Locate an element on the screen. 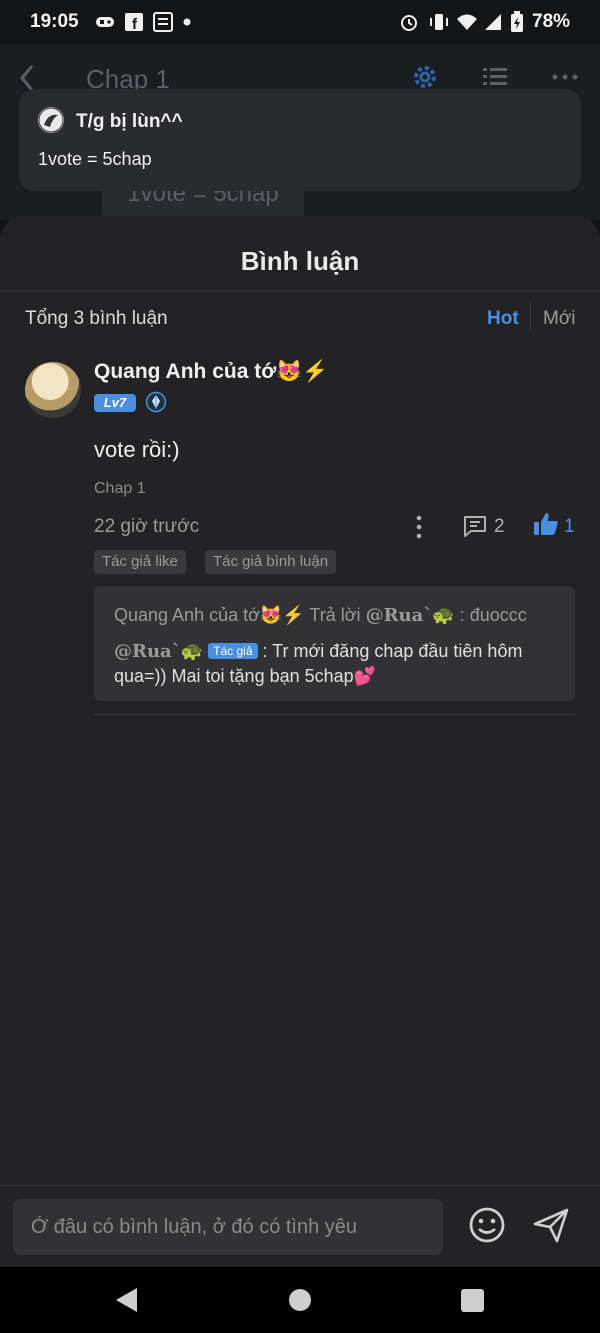 The image size is (600, 1333). sort-hot-tab: Hot is located at coordinates (503, 319).